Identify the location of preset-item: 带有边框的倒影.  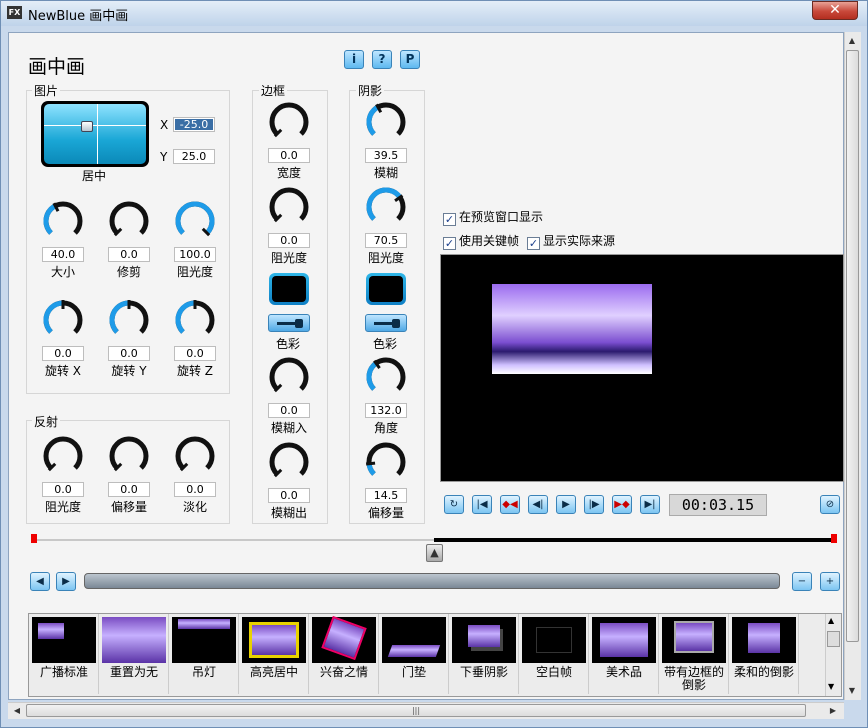
(694, 654).